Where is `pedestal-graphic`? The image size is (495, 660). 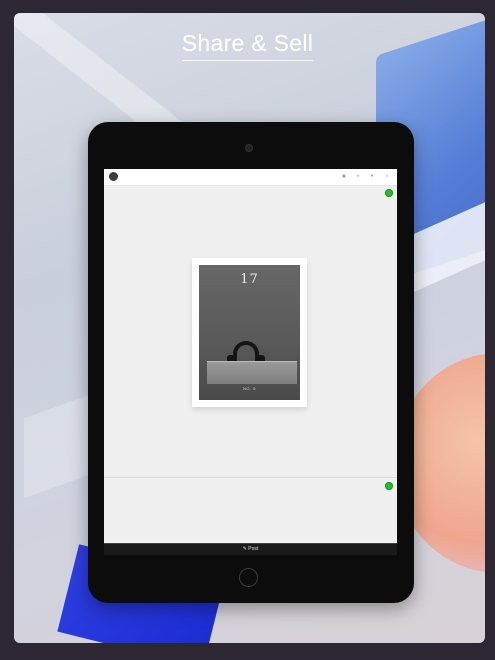
pedestal-graphic is located at coordinates (252, 372).